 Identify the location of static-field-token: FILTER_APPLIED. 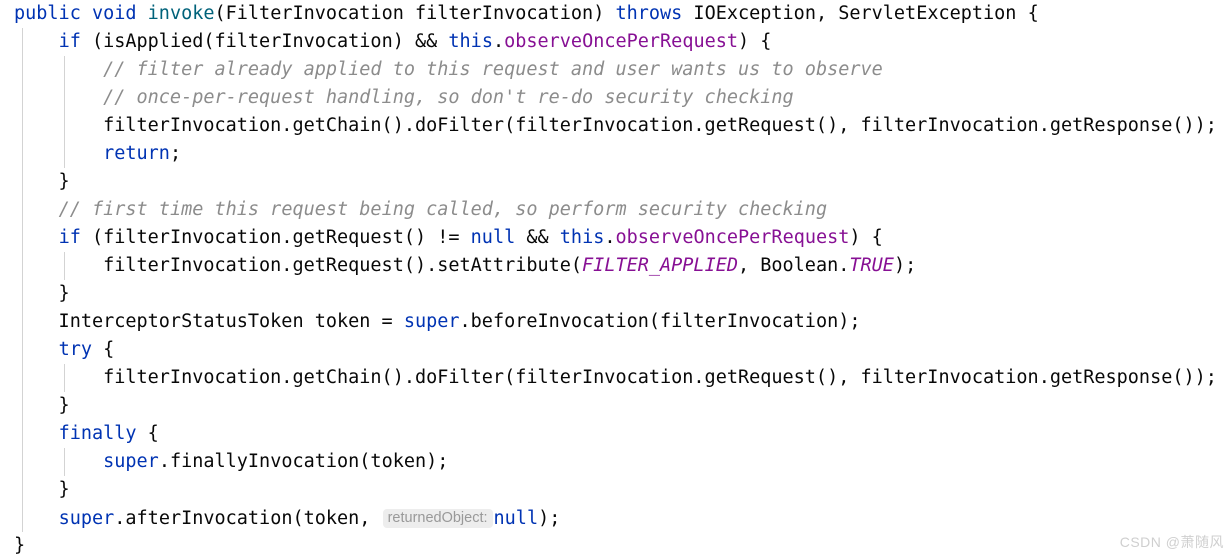
(660, 265).